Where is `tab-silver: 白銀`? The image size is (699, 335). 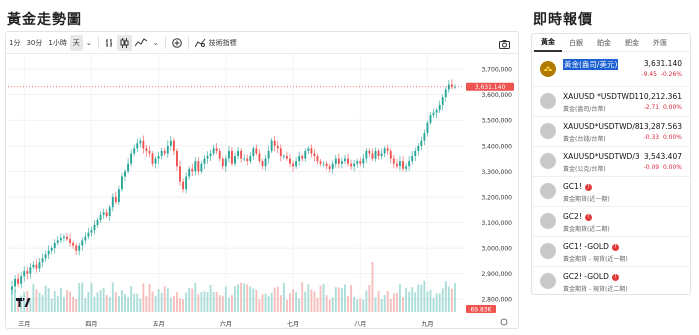
tab-silver: 白銀 is located at coordinates (576, 43).